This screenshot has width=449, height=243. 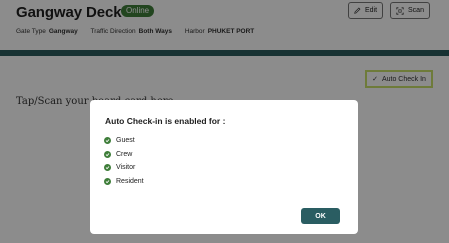 I want to click on list-item-resident: Resident, so click(x=124, y=181).